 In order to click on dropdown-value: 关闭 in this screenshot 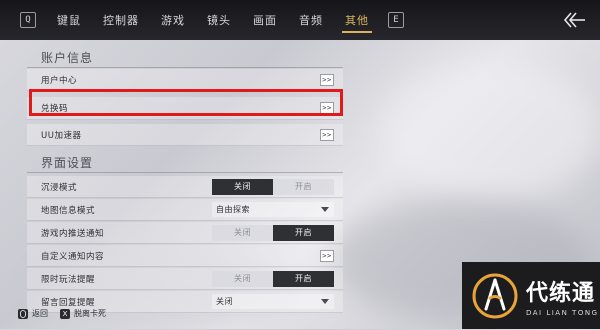, I will do `click(224, 301)`.